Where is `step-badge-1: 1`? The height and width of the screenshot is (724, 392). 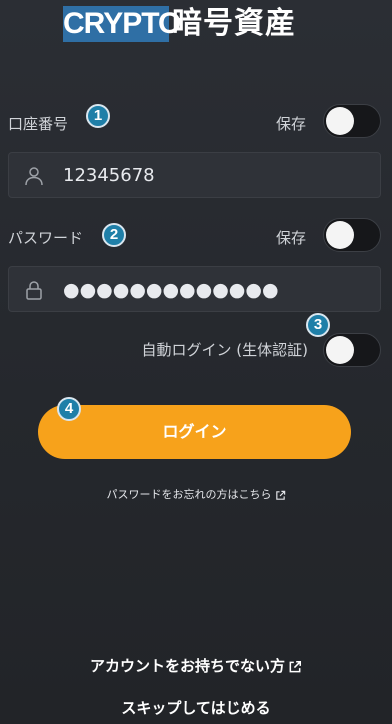
step-badge-1: 1 is located at coordinates (98, 116).